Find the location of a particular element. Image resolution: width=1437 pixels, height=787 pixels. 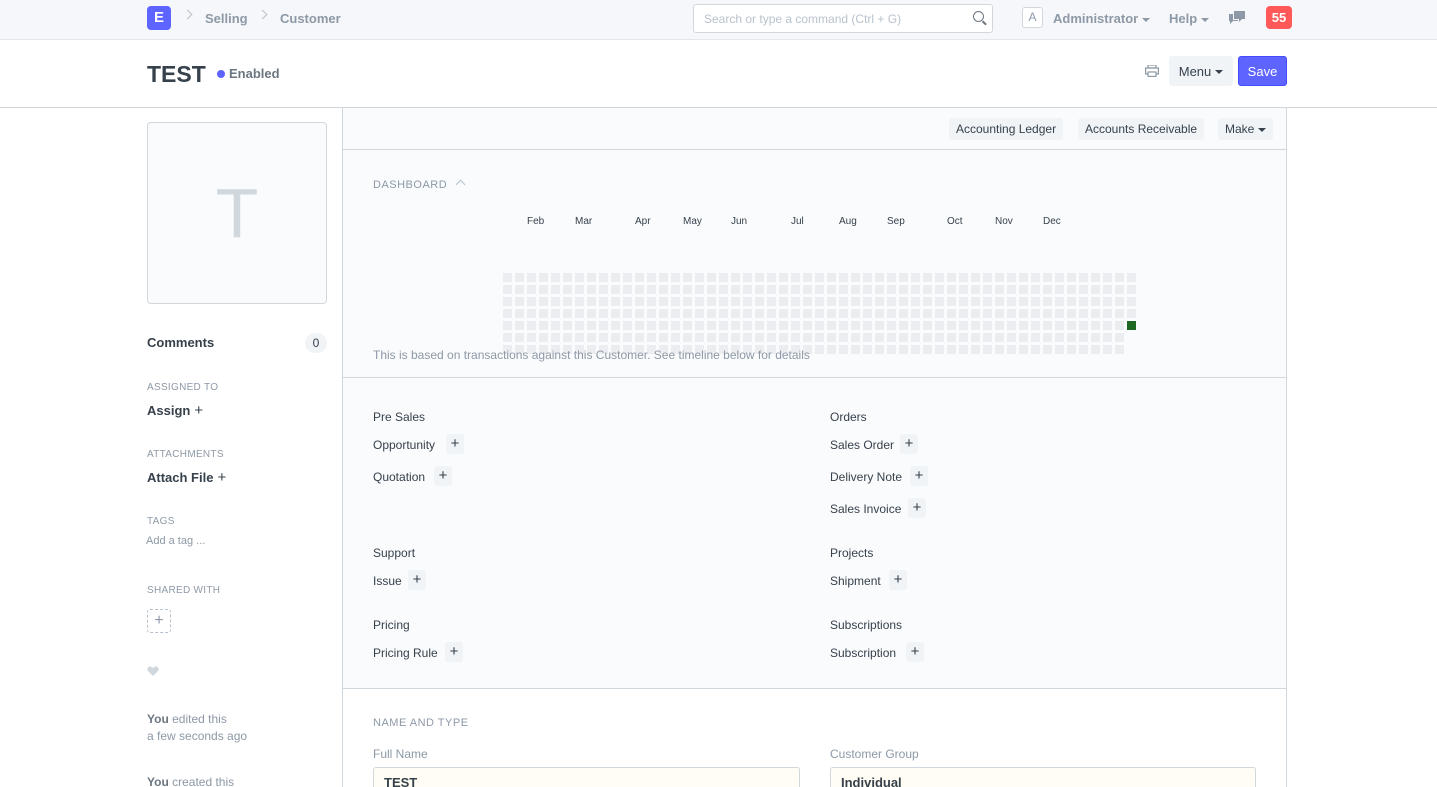

link-issue: Issue is located at coordinates (387, 581).